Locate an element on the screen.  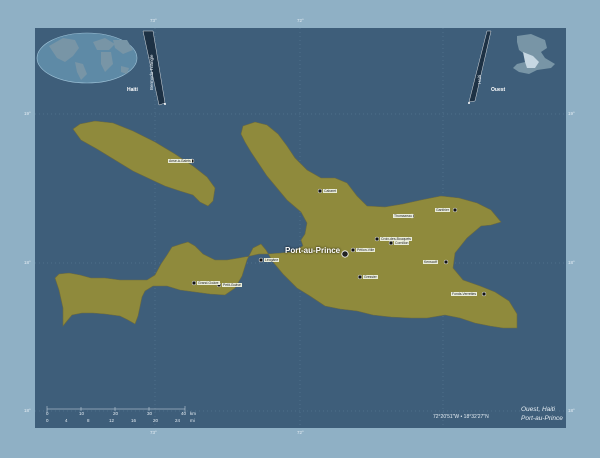
lat-tick-left-bottom: 18° is located at coordinates (27, 410).